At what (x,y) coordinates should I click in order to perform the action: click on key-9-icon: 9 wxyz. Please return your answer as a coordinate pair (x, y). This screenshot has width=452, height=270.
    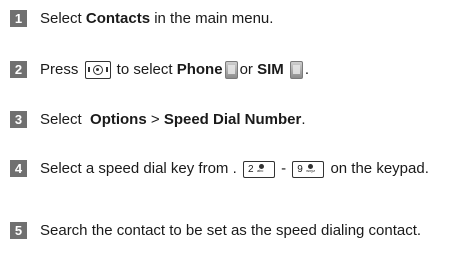
    Looking at the image, I should click on (308, 169).